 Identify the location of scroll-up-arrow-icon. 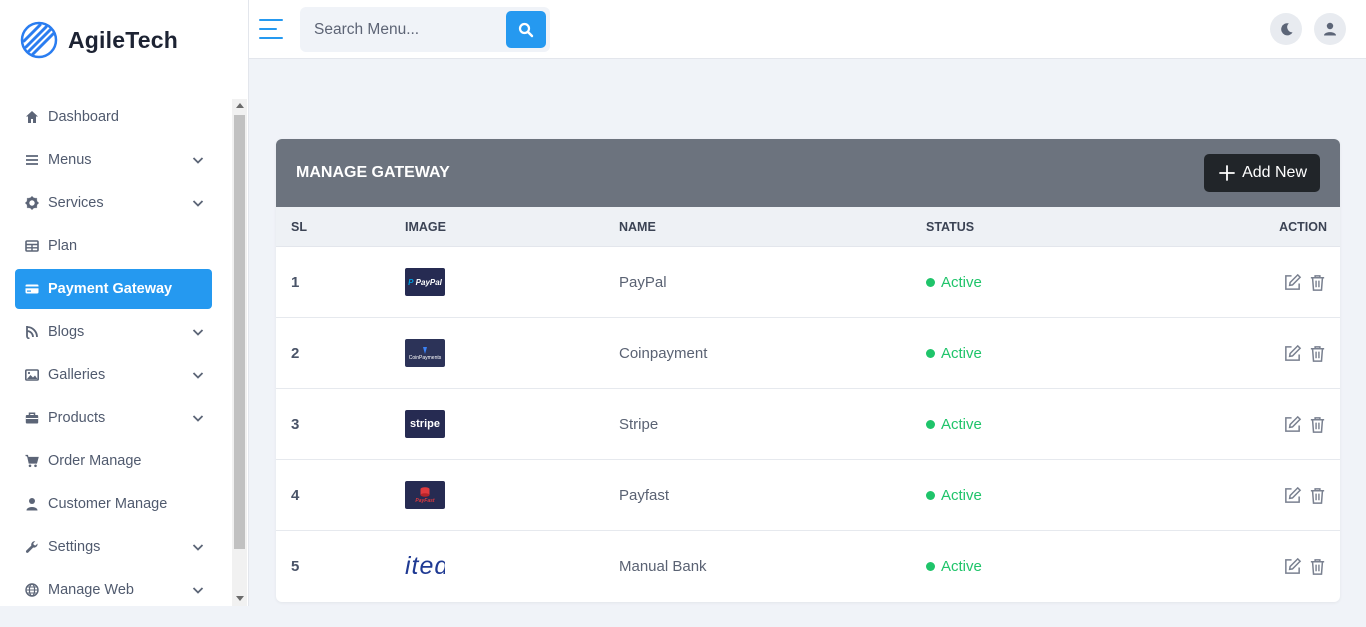
(240, 105).